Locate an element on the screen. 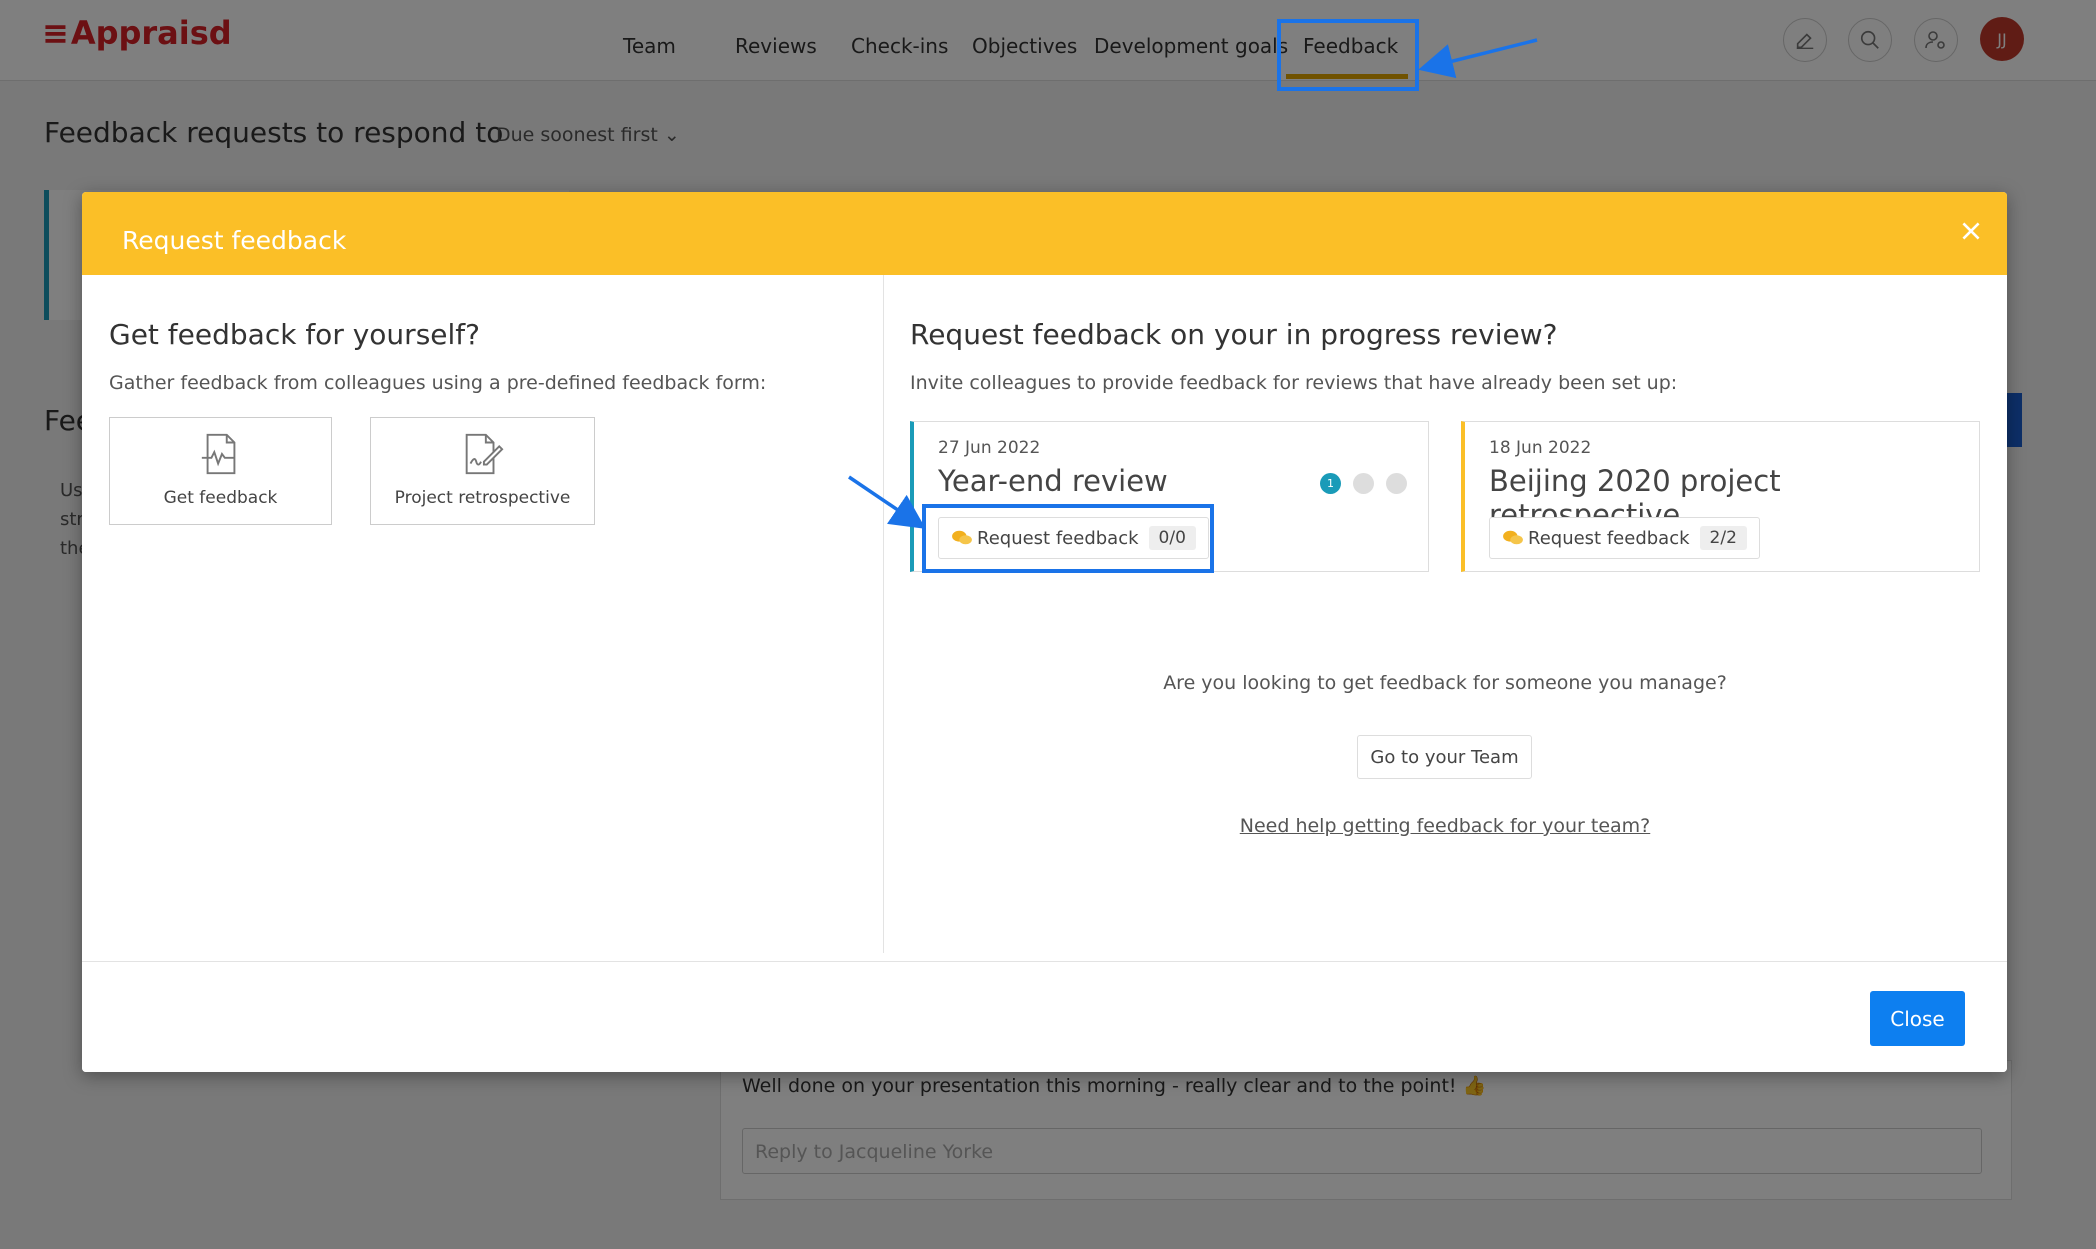  annotation-highlight-feedback-tab is located at coordinates (1348, 55).